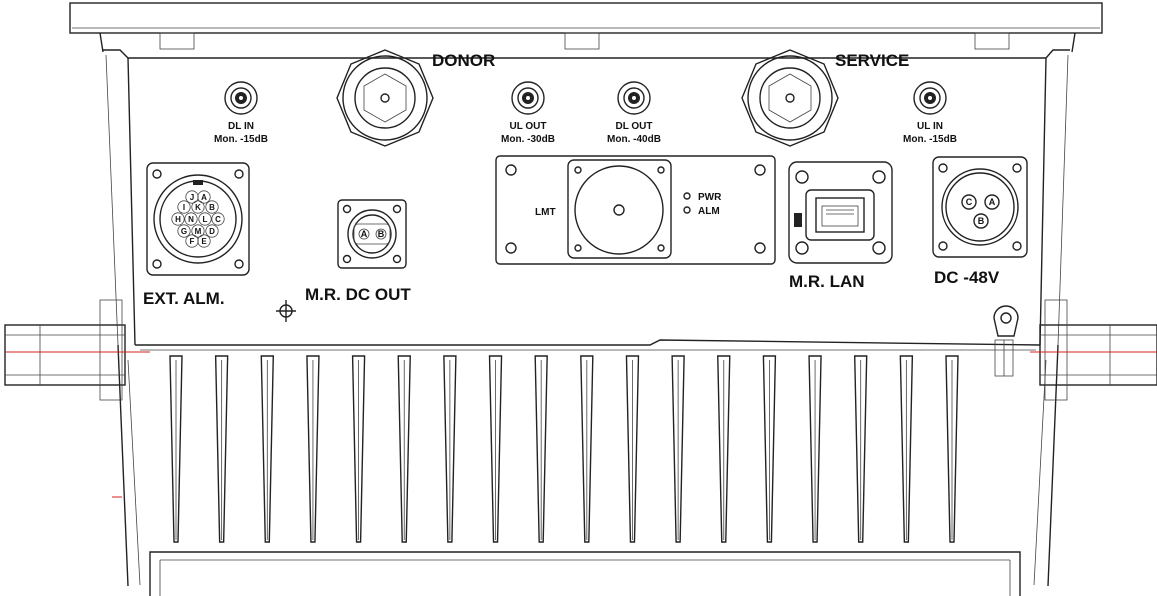  I want to click on mr-lan-connector, so click(840, 212).